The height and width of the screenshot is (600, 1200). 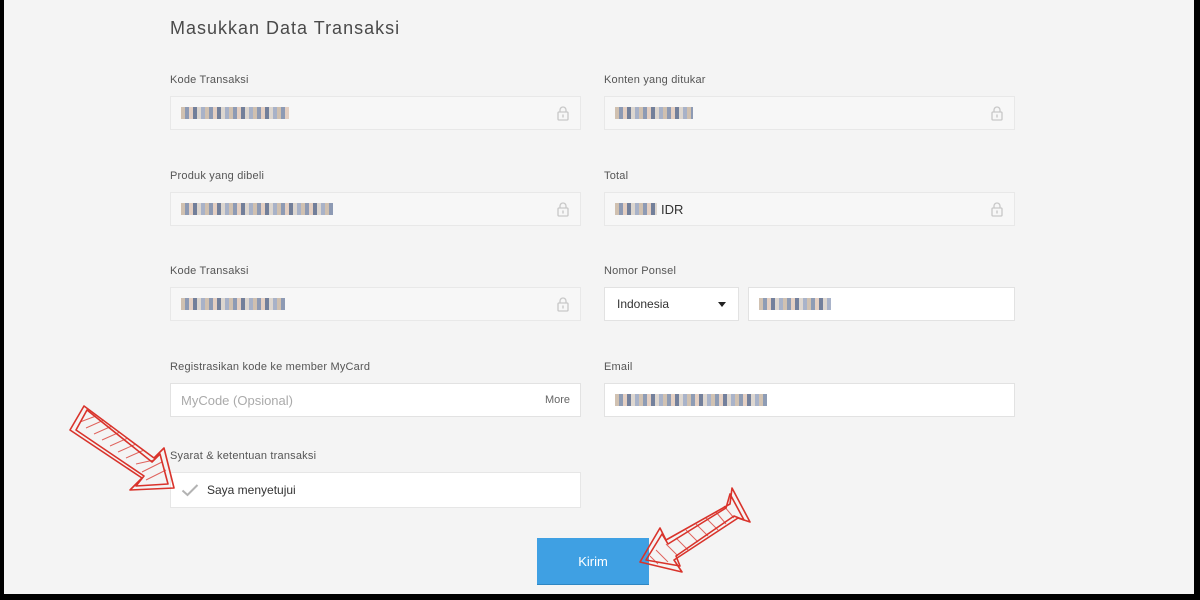 I want to click on label-syarat: Syarat & ketentuan transaksi, so click(x=243, y=456).